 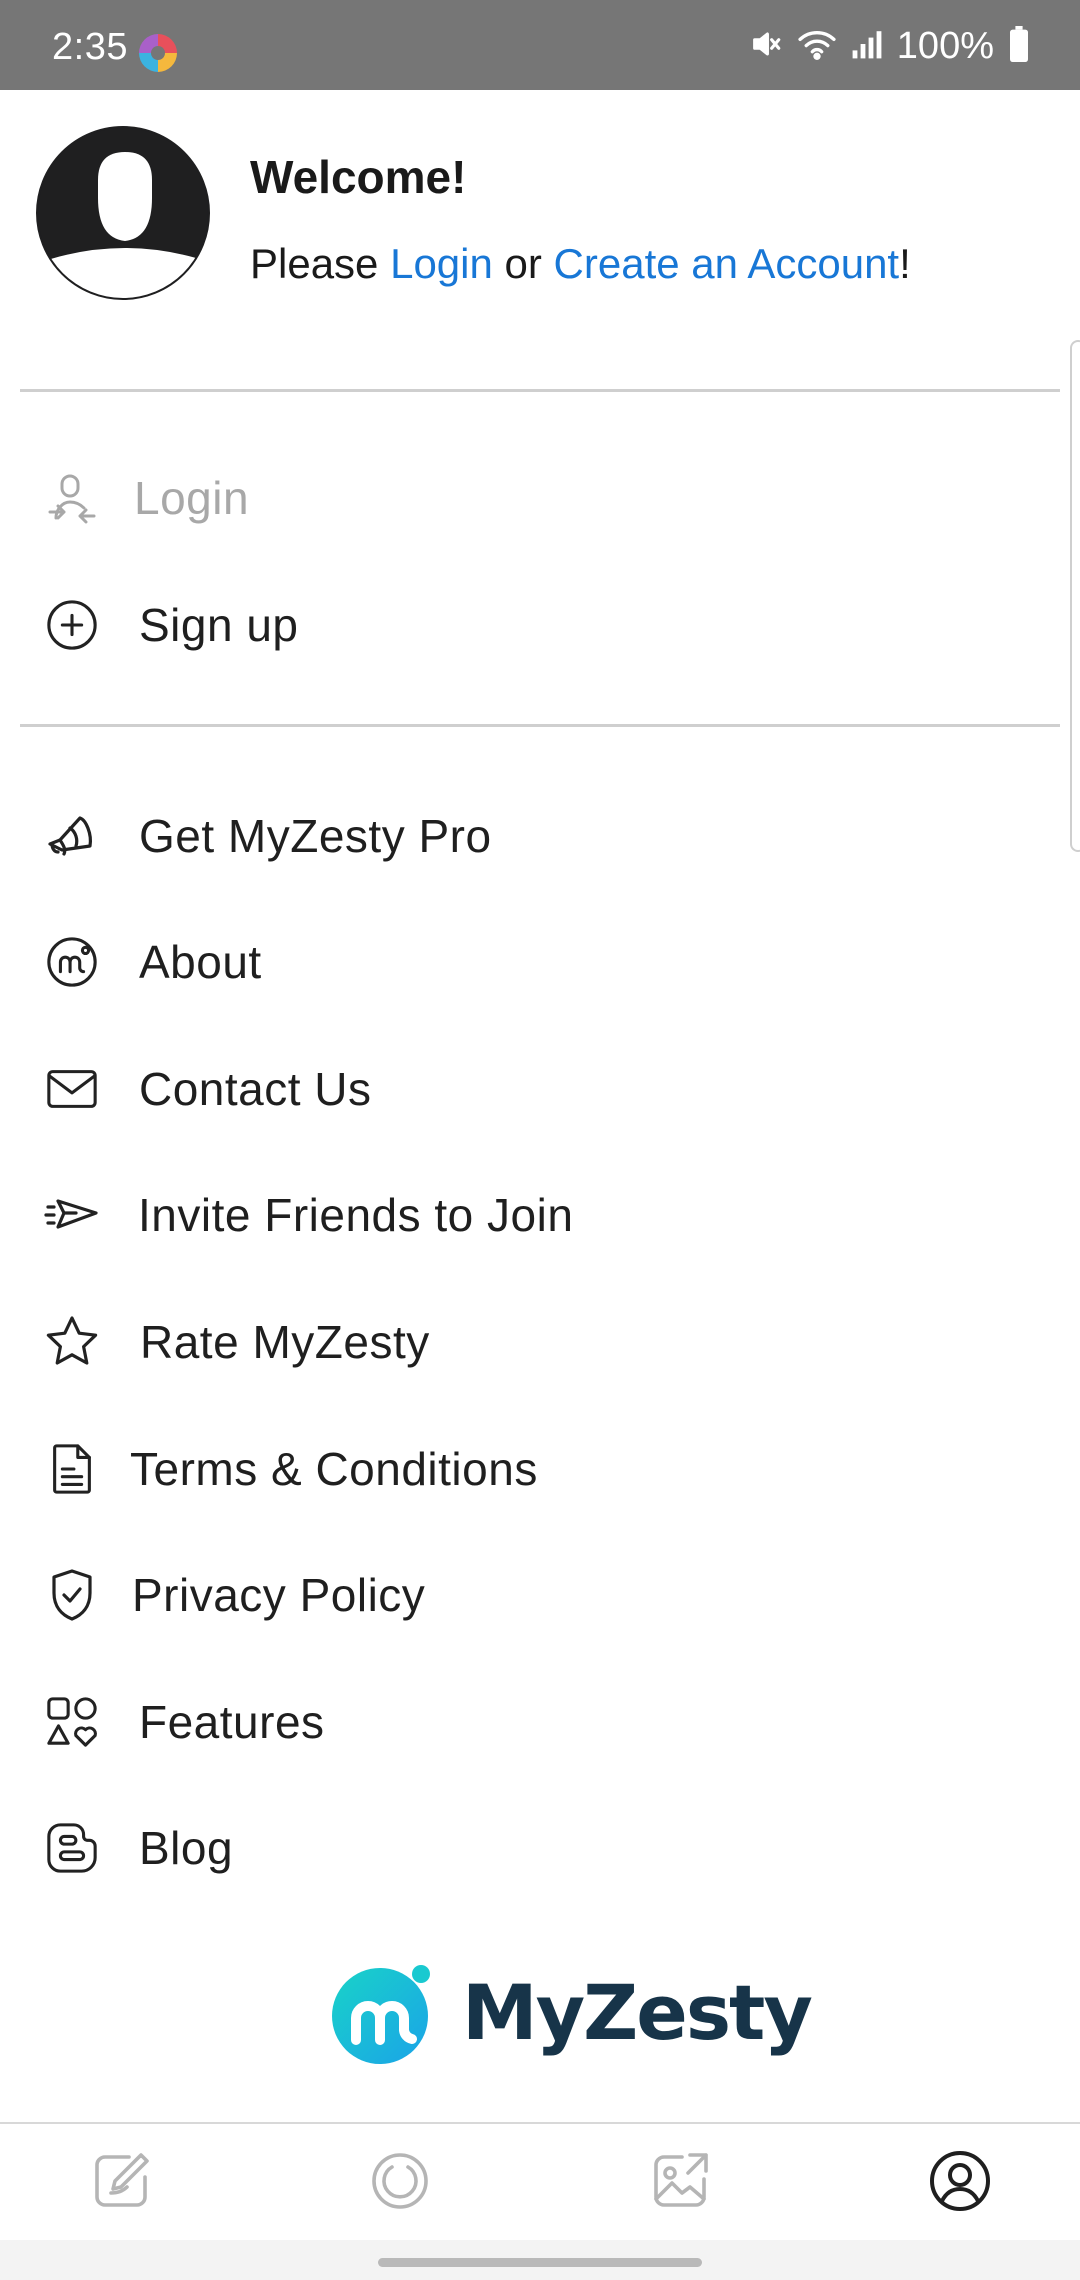 What do you see at coordinates (219, 625) in the screenshot?
I see `menu-label-sign-up: Sign up` at bounding box center [219, 625].